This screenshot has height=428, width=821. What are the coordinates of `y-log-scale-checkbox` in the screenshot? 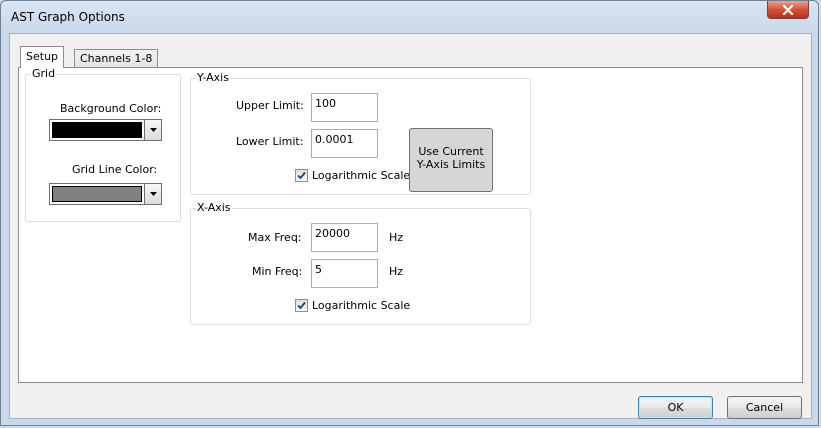 It's located at (301, 175).